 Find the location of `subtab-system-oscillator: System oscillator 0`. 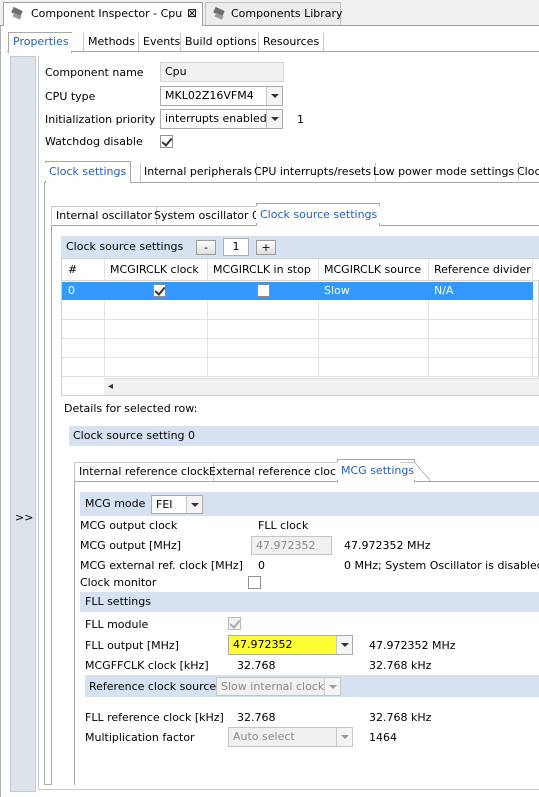

subtab-system-oscillator: System oscillator 0 is located at coordinates (206, 215).